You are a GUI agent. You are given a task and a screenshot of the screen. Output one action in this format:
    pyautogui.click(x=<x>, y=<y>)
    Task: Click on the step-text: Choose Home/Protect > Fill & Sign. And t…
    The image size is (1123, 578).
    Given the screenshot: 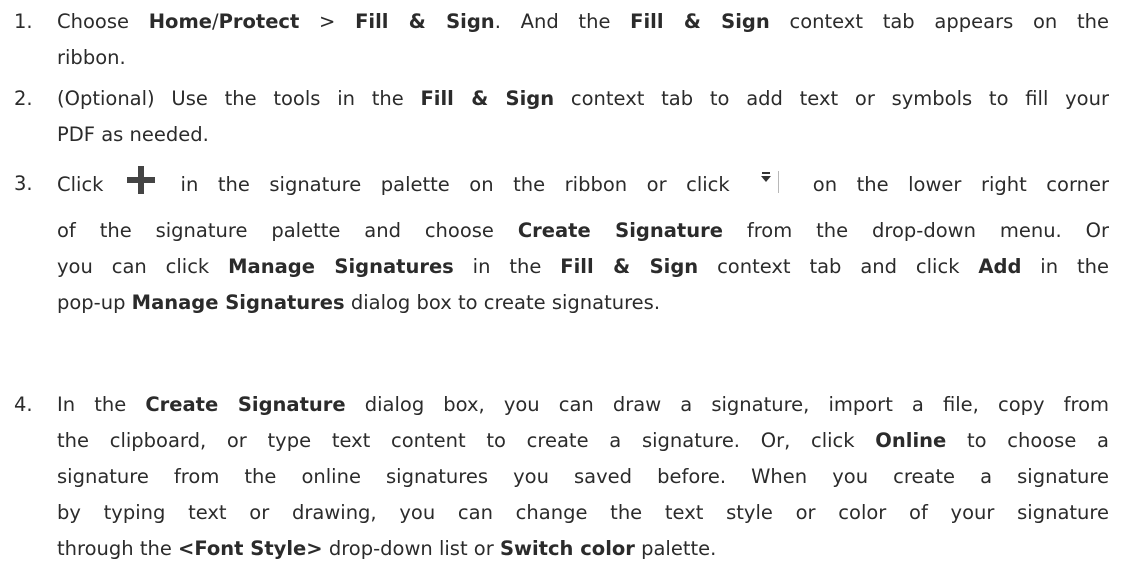 What is the action you would take?
    pyautogui.click(x=583, y=40)
    